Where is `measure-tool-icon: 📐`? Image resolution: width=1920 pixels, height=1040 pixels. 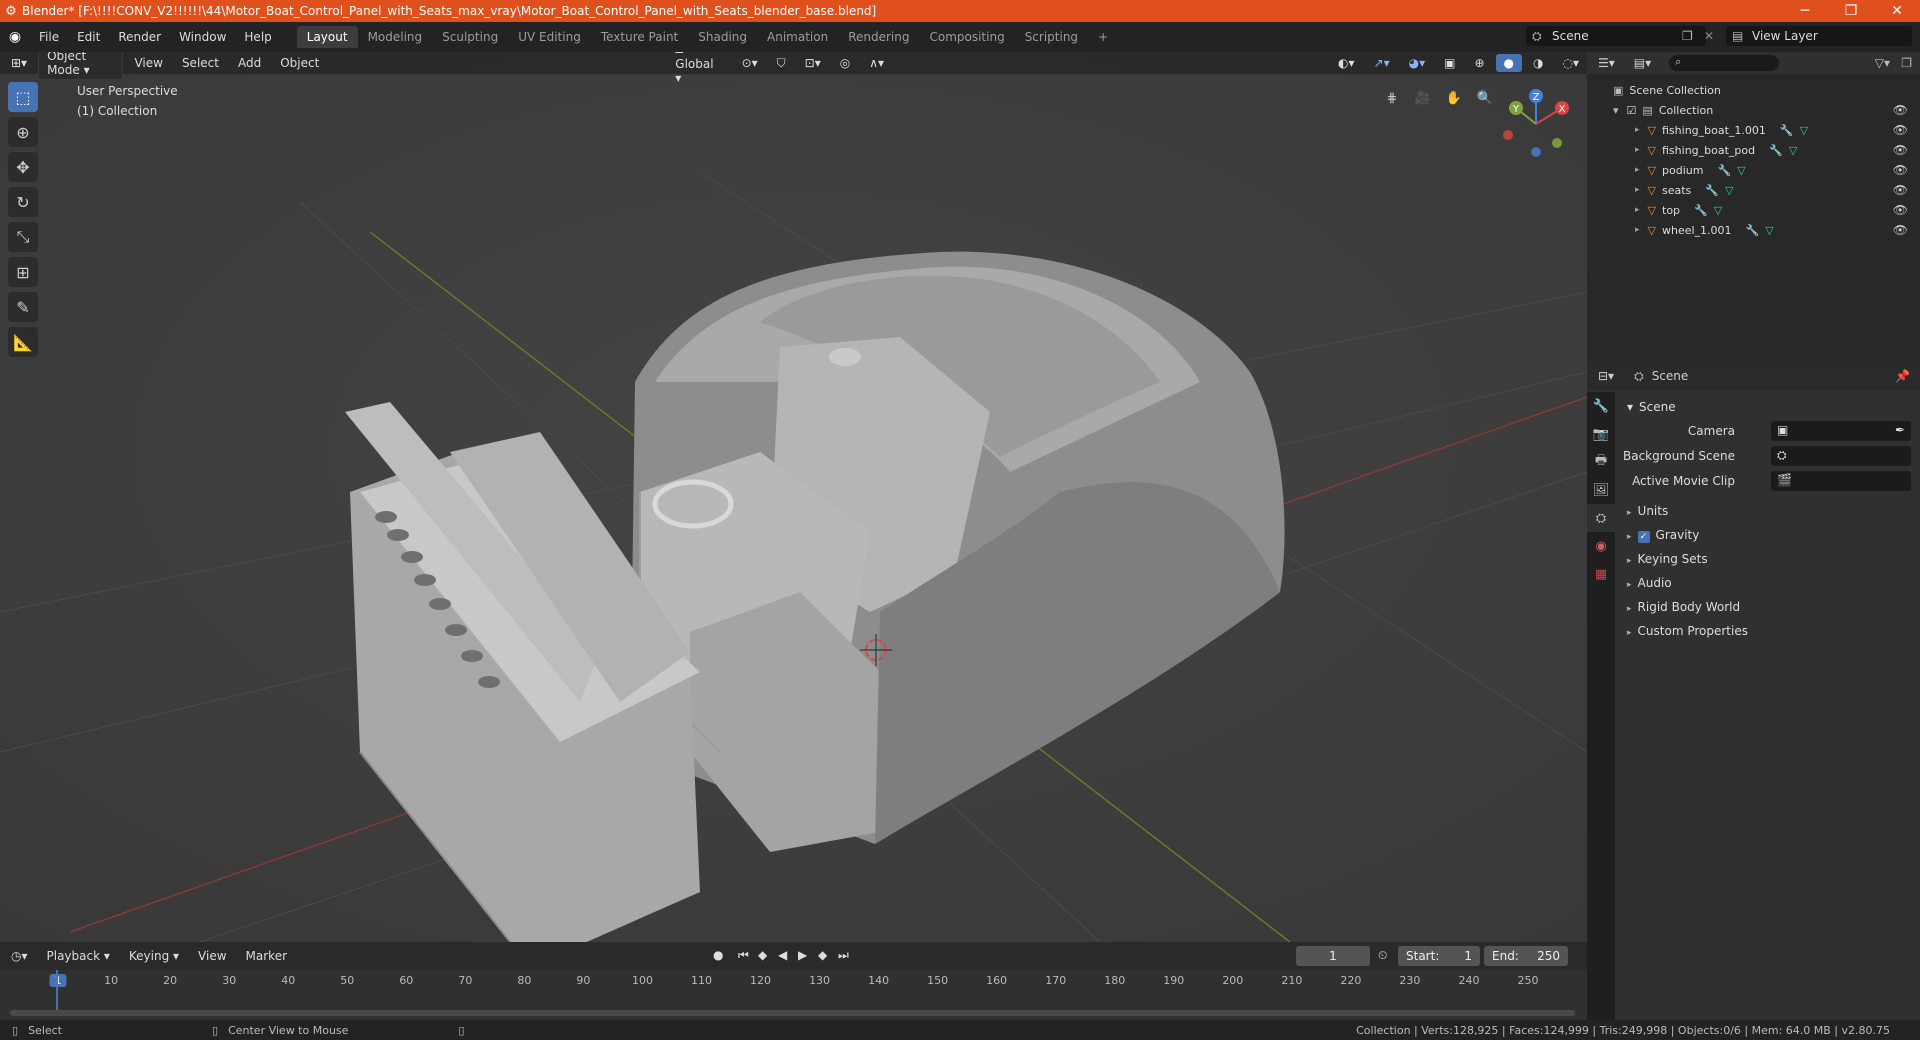 measure-tool-icon: 📐 is located at coordinates (23, 342).